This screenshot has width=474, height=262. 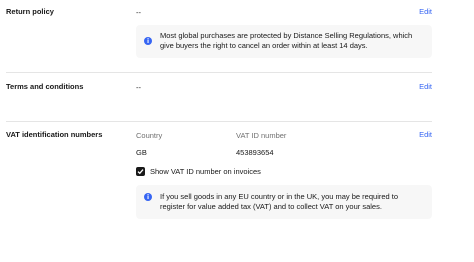 What do you see at coordinates (45, 86) in the screenshot?
I see `terms-title: Terms and conditions` at bounding box center [45, 86].